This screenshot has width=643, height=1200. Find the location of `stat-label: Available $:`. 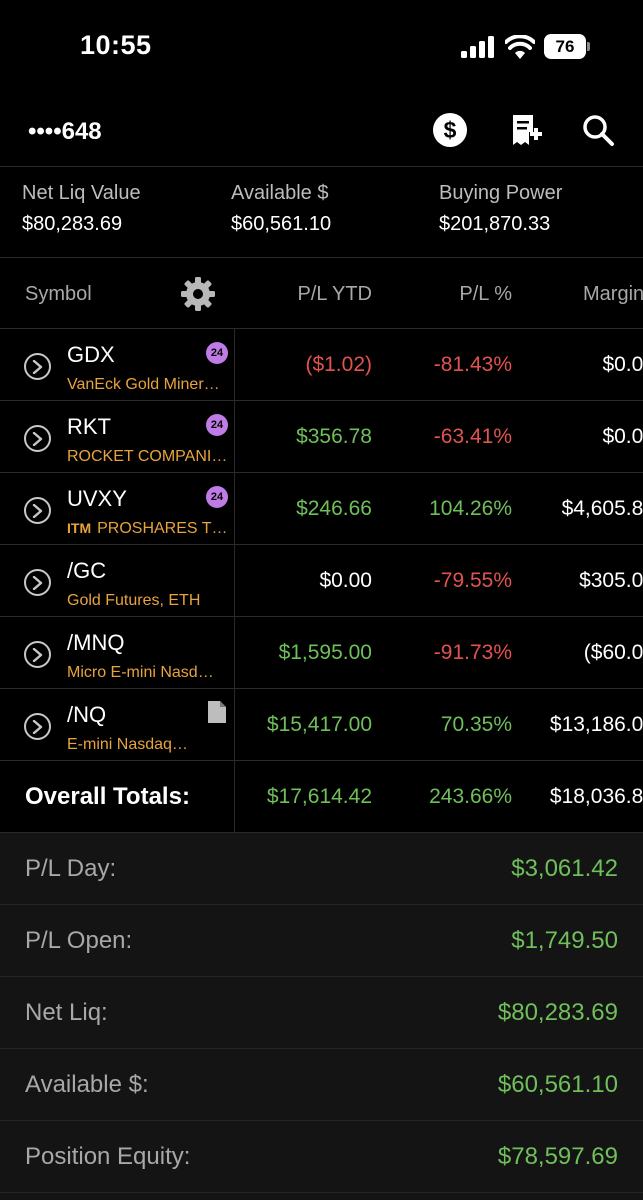

stat-label: Available $: is located at coordinates (87, 1084).